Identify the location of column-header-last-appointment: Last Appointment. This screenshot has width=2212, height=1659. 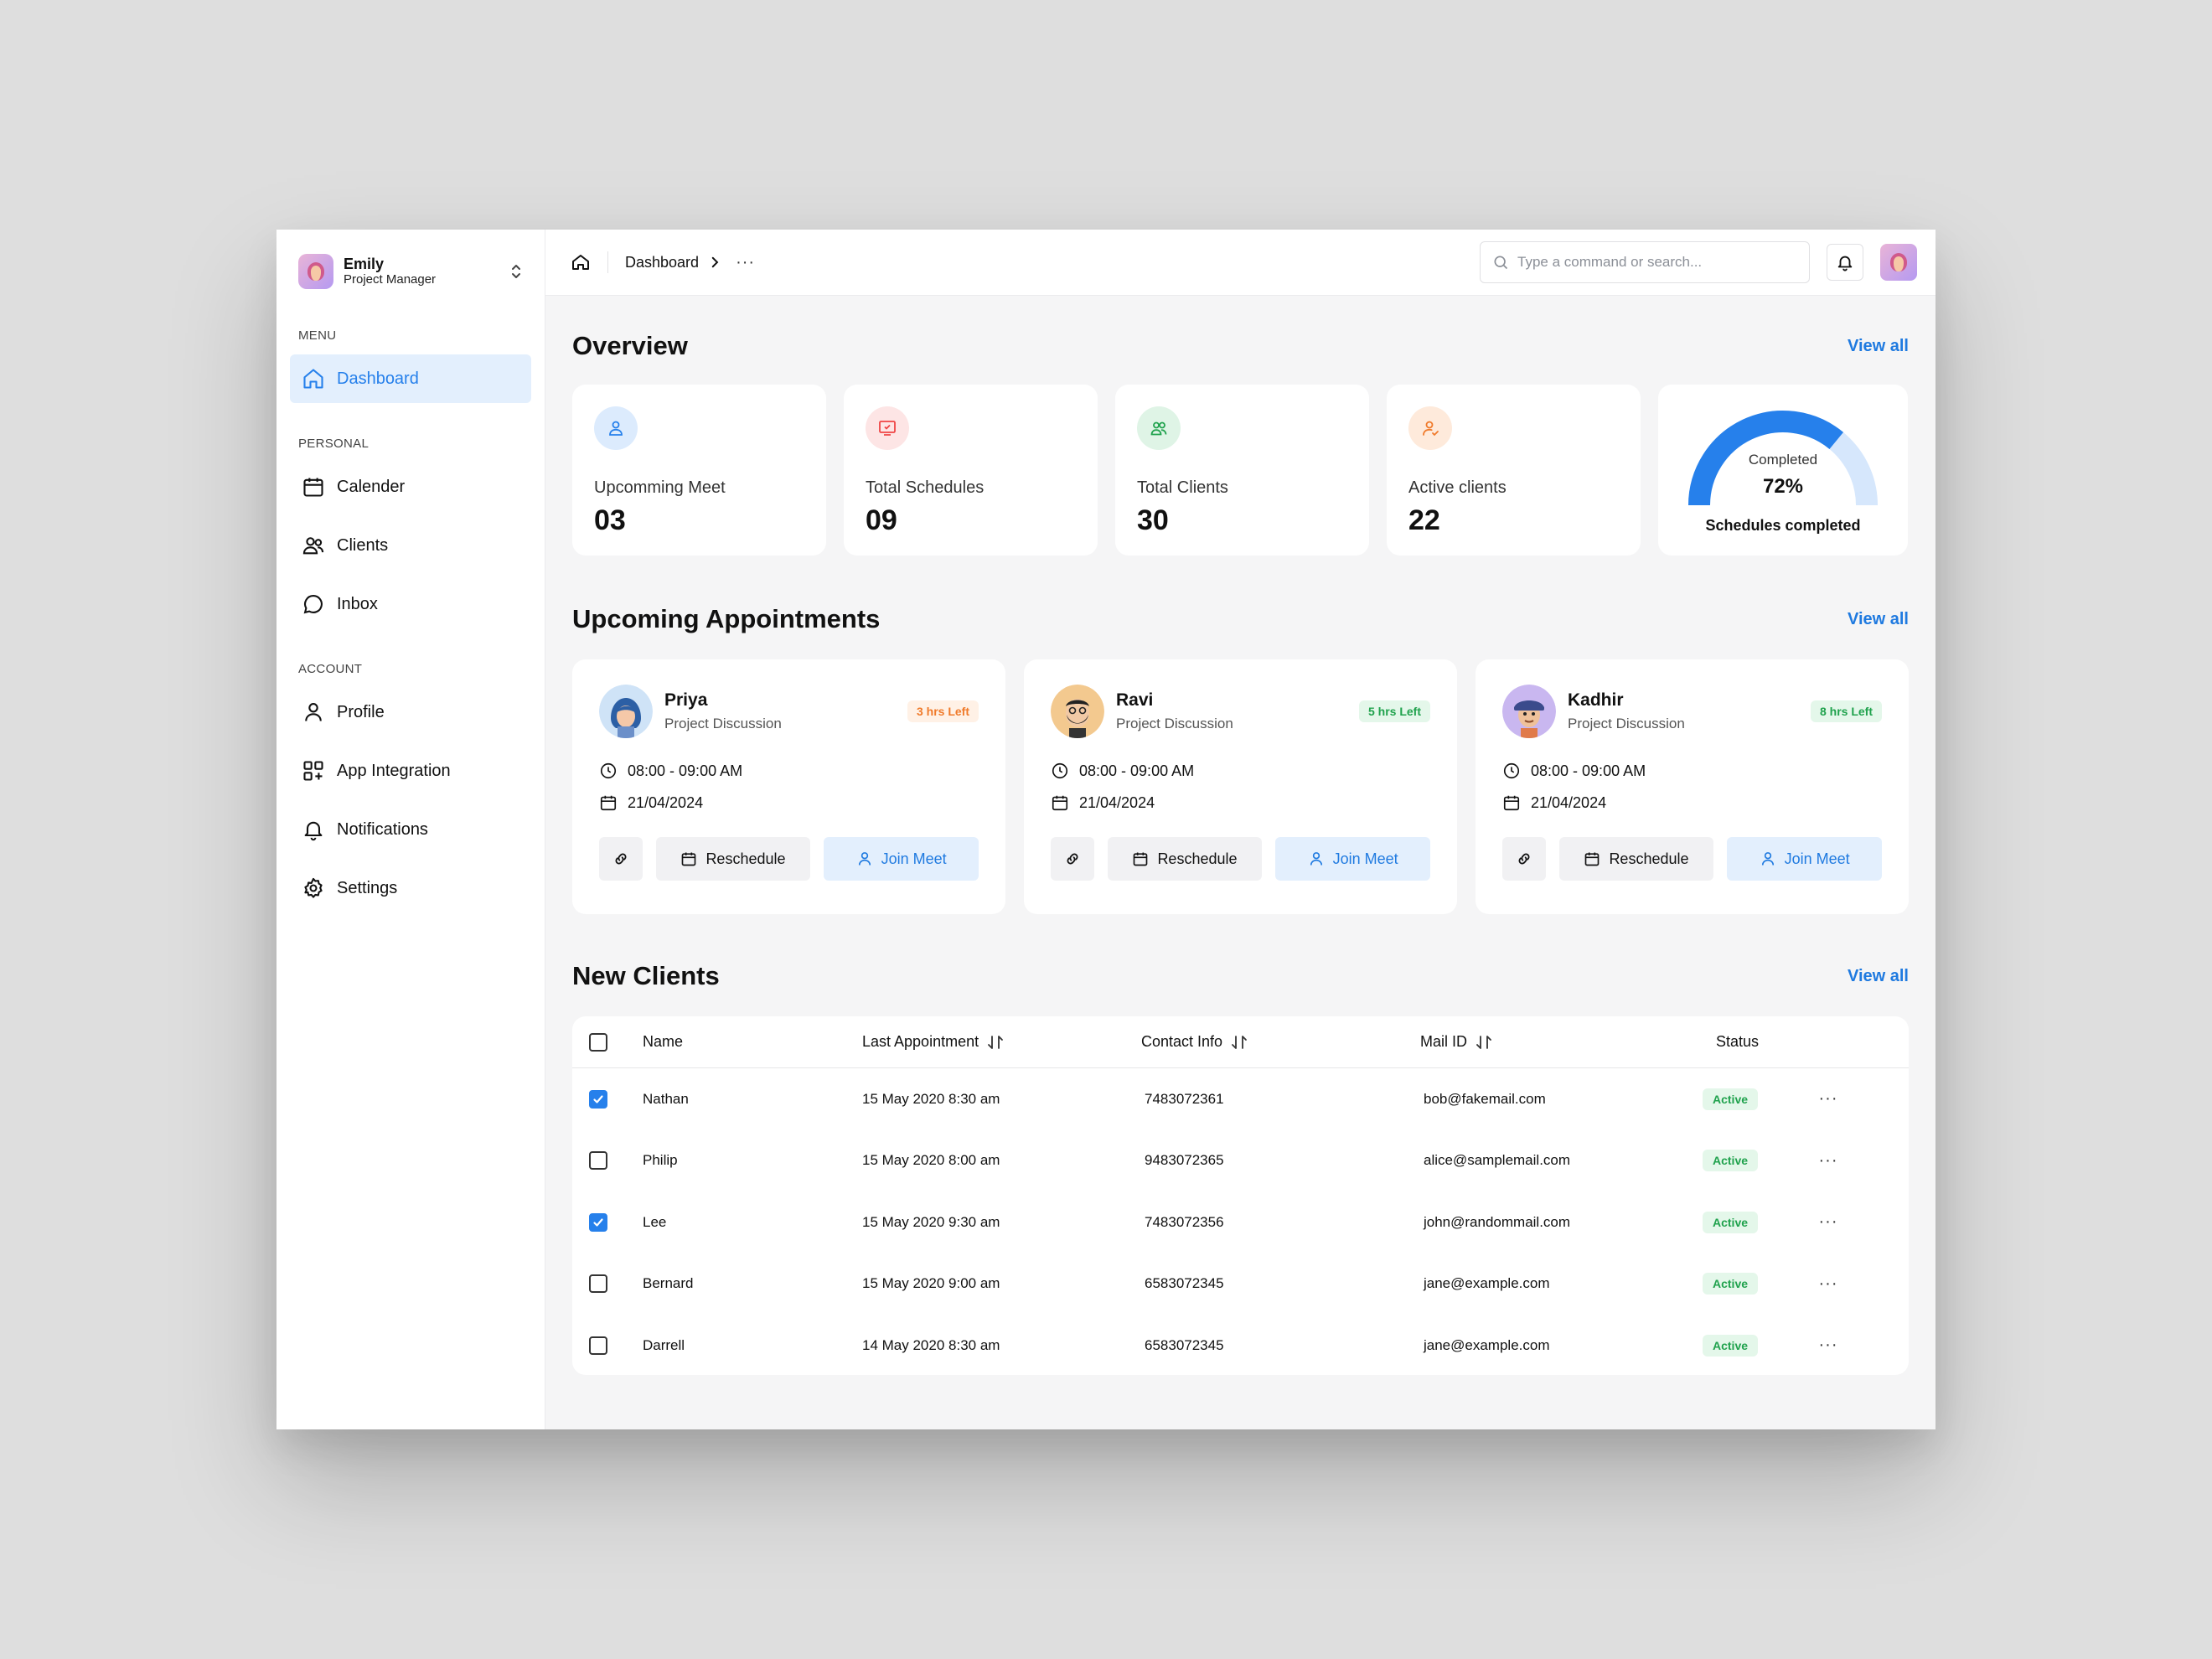
(1001, 1042).